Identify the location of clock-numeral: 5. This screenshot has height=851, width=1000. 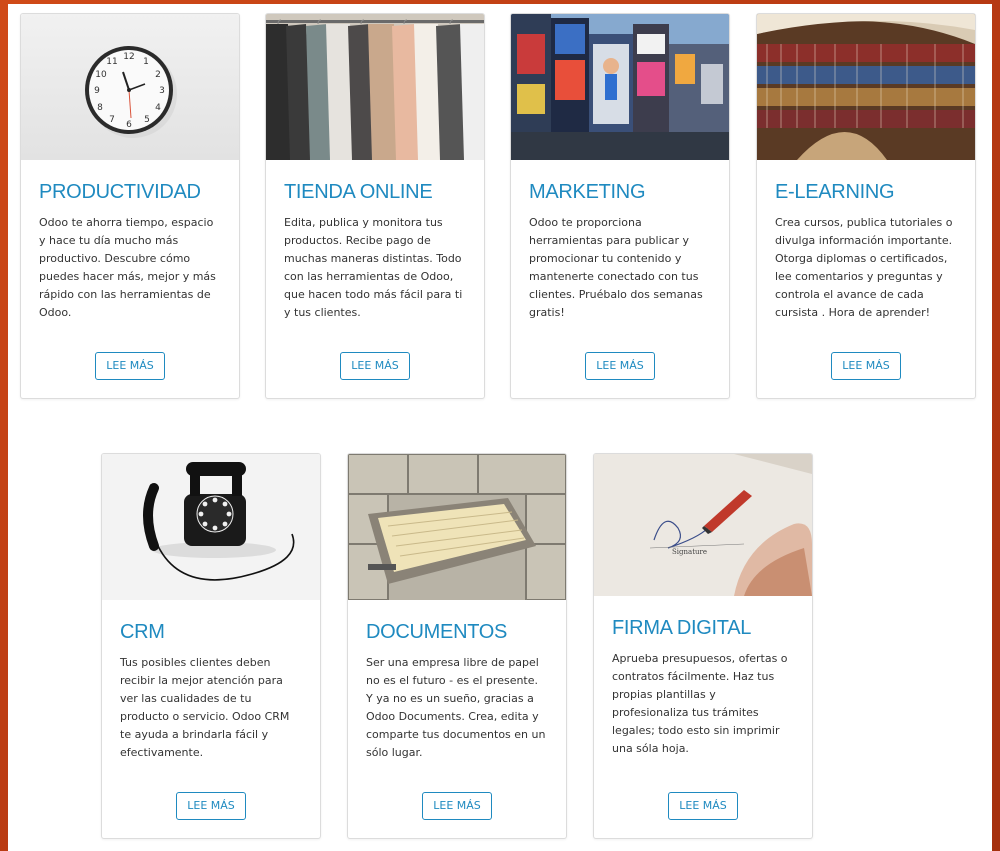
(147, 120).